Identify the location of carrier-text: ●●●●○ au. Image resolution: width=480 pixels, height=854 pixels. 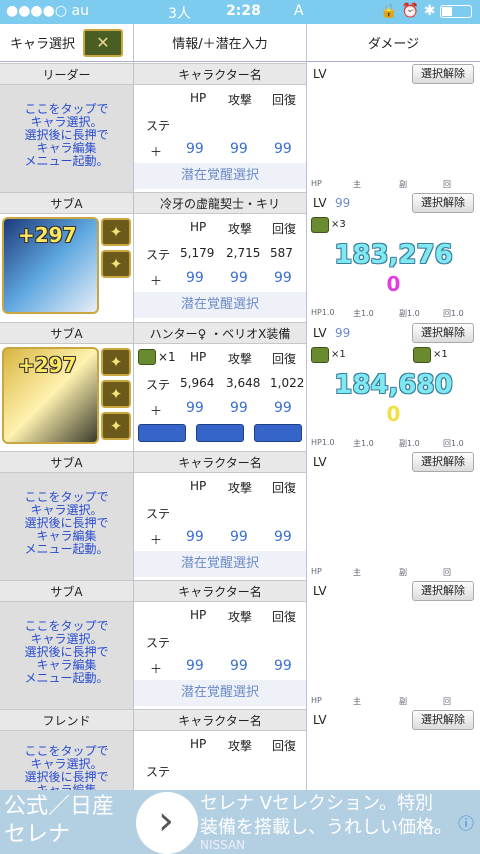
(47, 11).